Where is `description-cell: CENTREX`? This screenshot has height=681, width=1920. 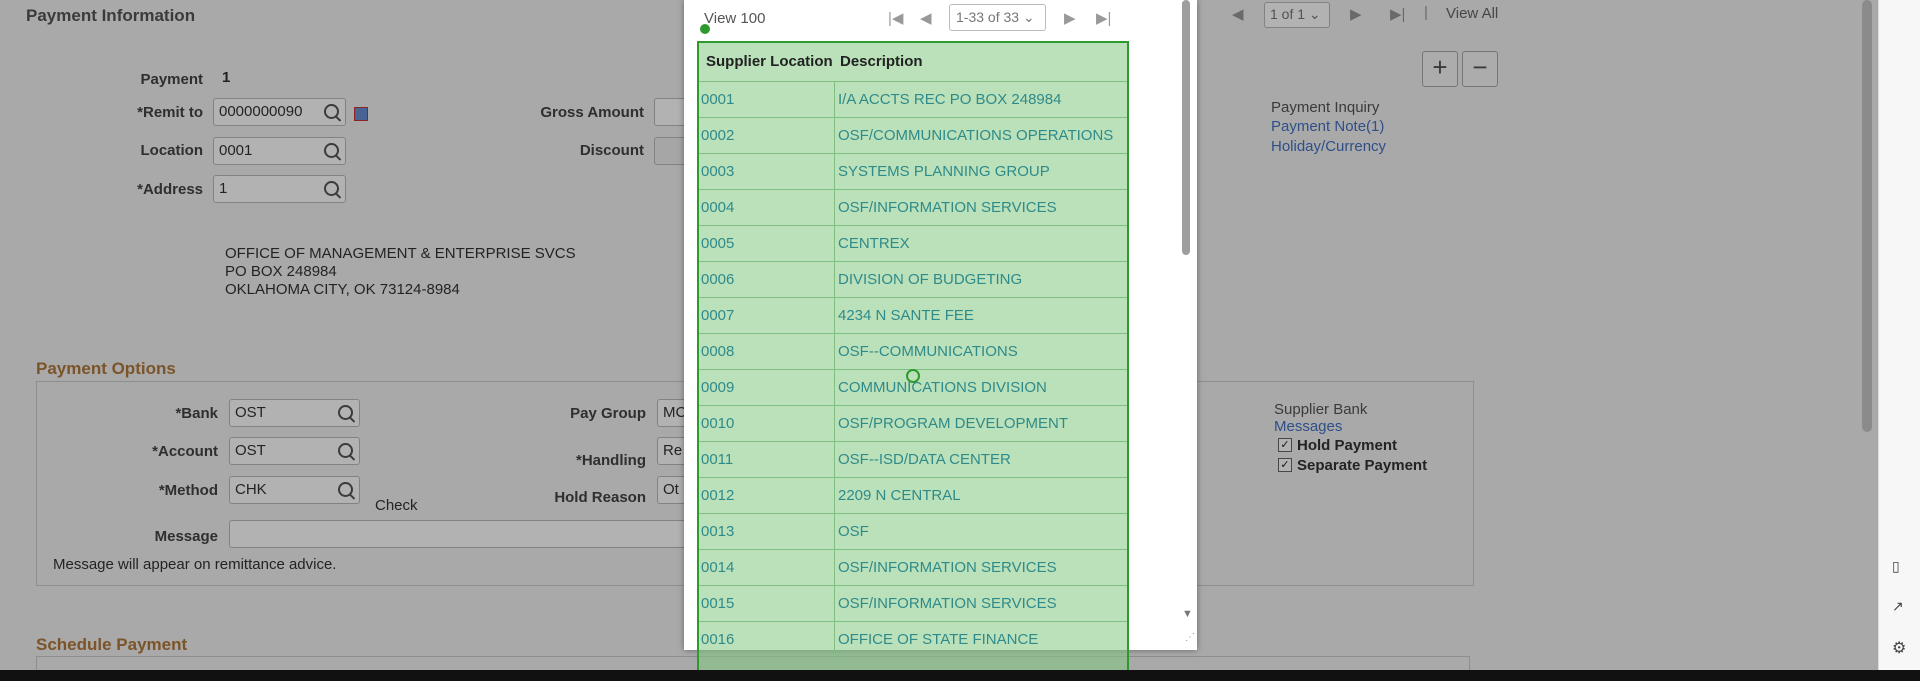 description-cell: CENTREX is located at coordinates (982, 244).